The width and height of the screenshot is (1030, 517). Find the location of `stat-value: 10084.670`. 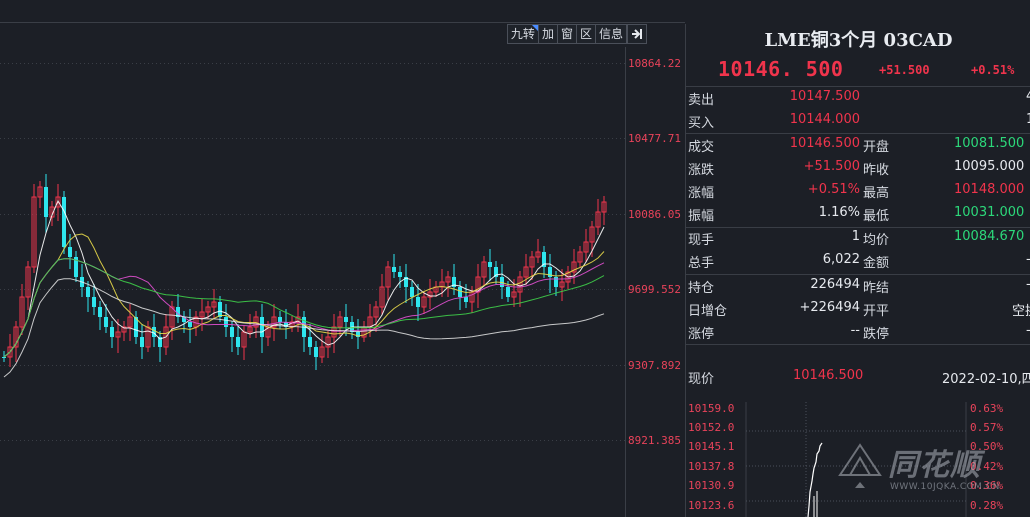

stat-value: 10084.670 is located at coordinates (989, 236).